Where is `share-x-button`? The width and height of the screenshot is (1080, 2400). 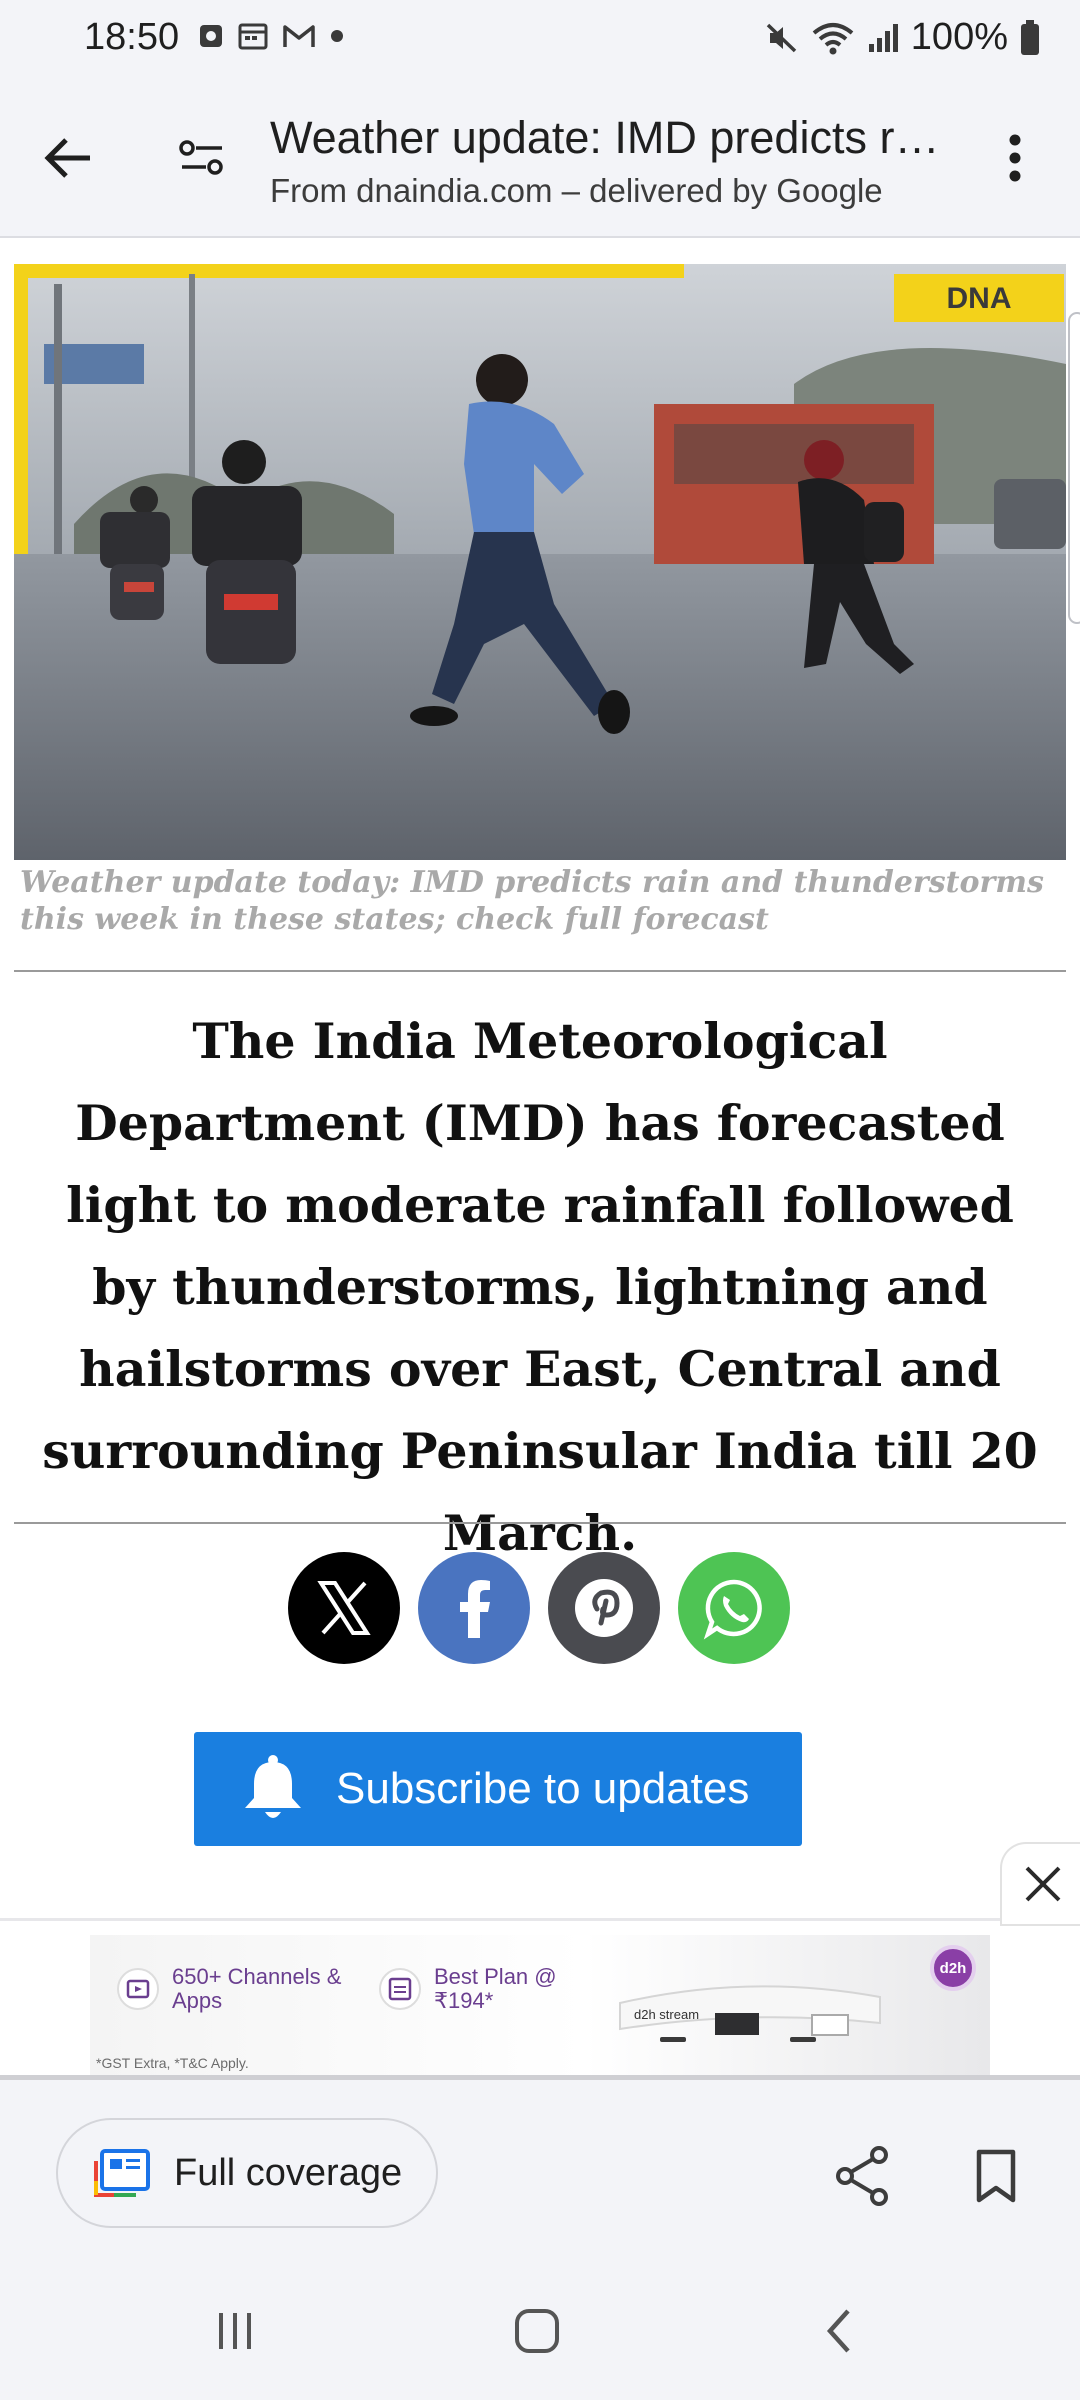
share-x-button is located at coordinates (344, 1608).